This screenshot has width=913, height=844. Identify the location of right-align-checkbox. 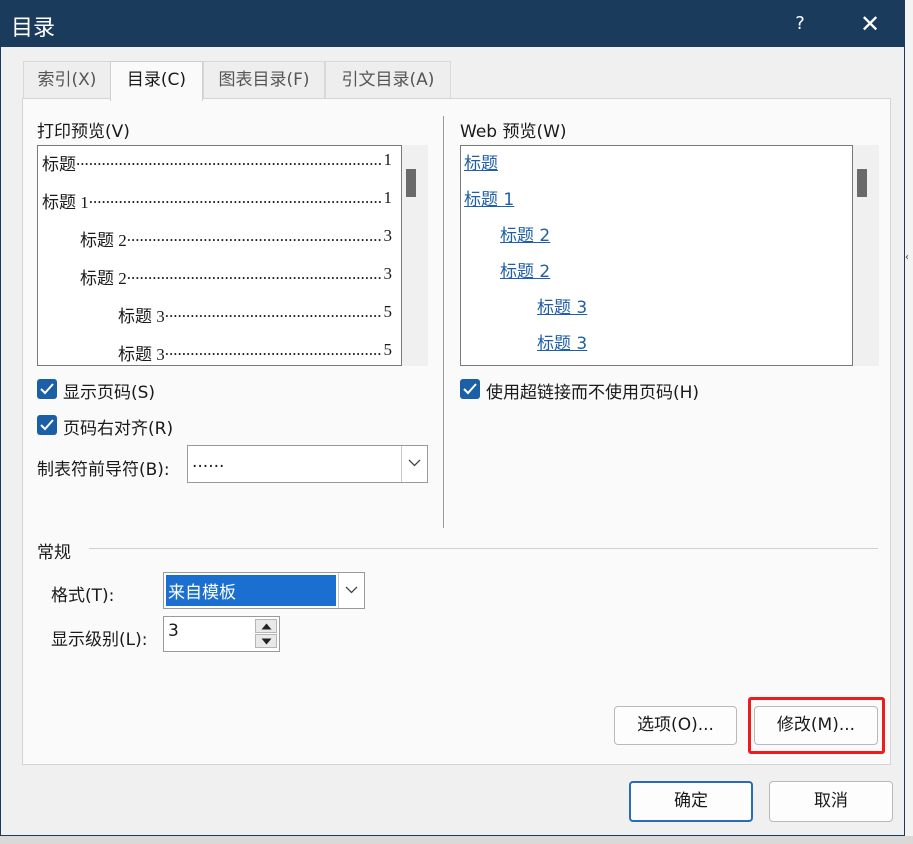
(47, 425).